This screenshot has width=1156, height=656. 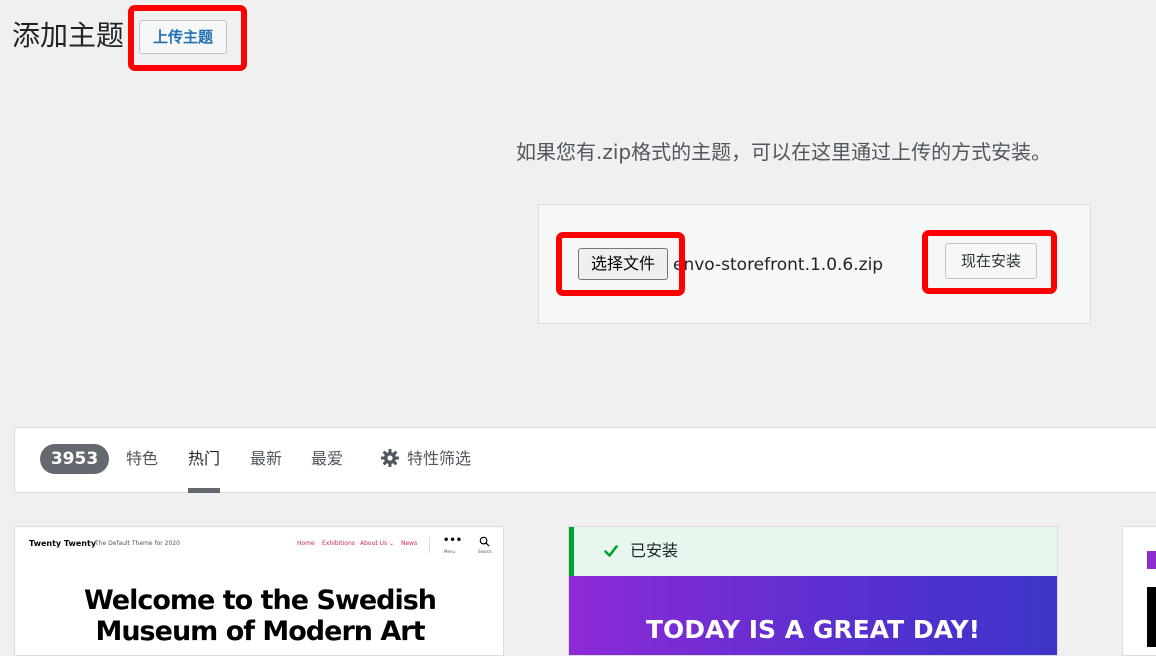 What do you see at coordinates (991, 261) in the screenshot?
I see `install-now-button: 现在安装` at bounding box center [991, 261].